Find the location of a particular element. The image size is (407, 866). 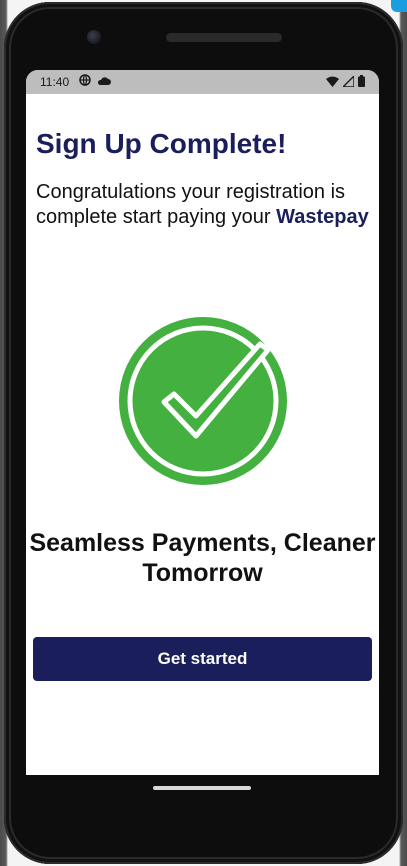

brand-name: Wastepay is located at coordinates (322, 217).